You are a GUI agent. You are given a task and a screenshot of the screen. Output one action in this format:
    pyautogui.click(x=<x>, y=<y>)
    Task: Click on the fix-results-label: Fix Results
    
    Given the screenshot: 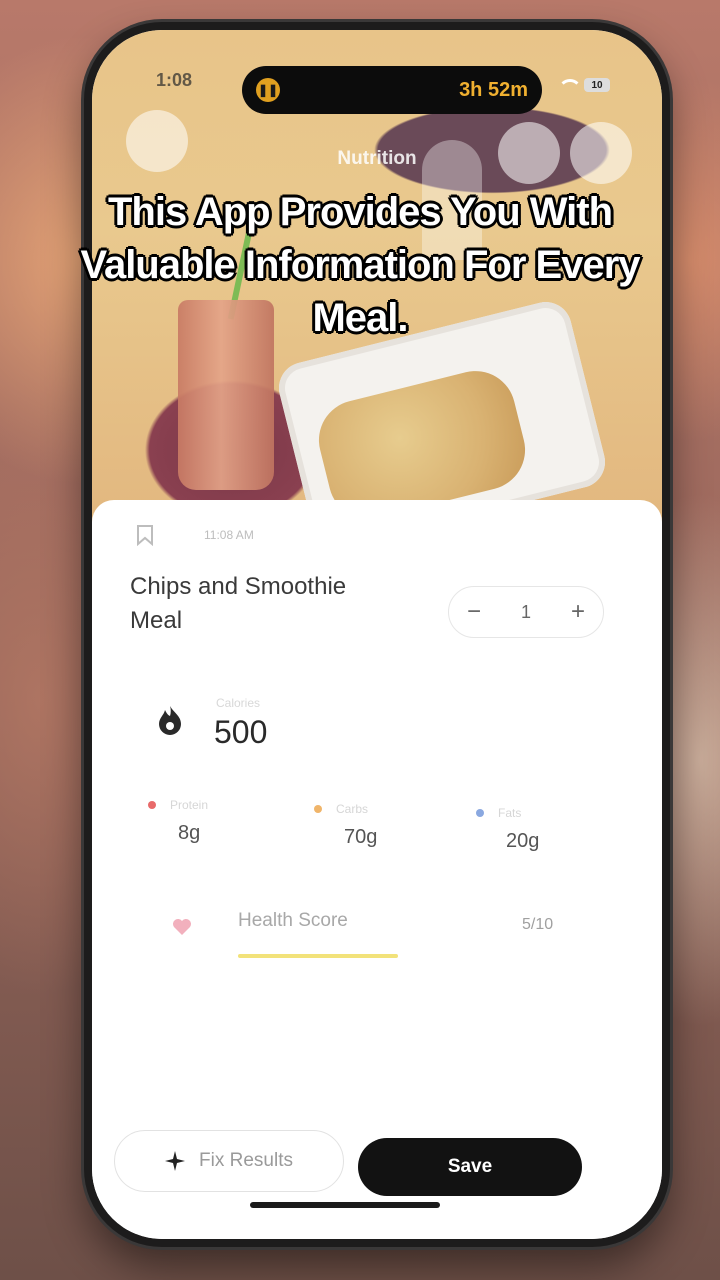 What is the action you would take?
    pyautogui.click(x=246, y=1160)
    